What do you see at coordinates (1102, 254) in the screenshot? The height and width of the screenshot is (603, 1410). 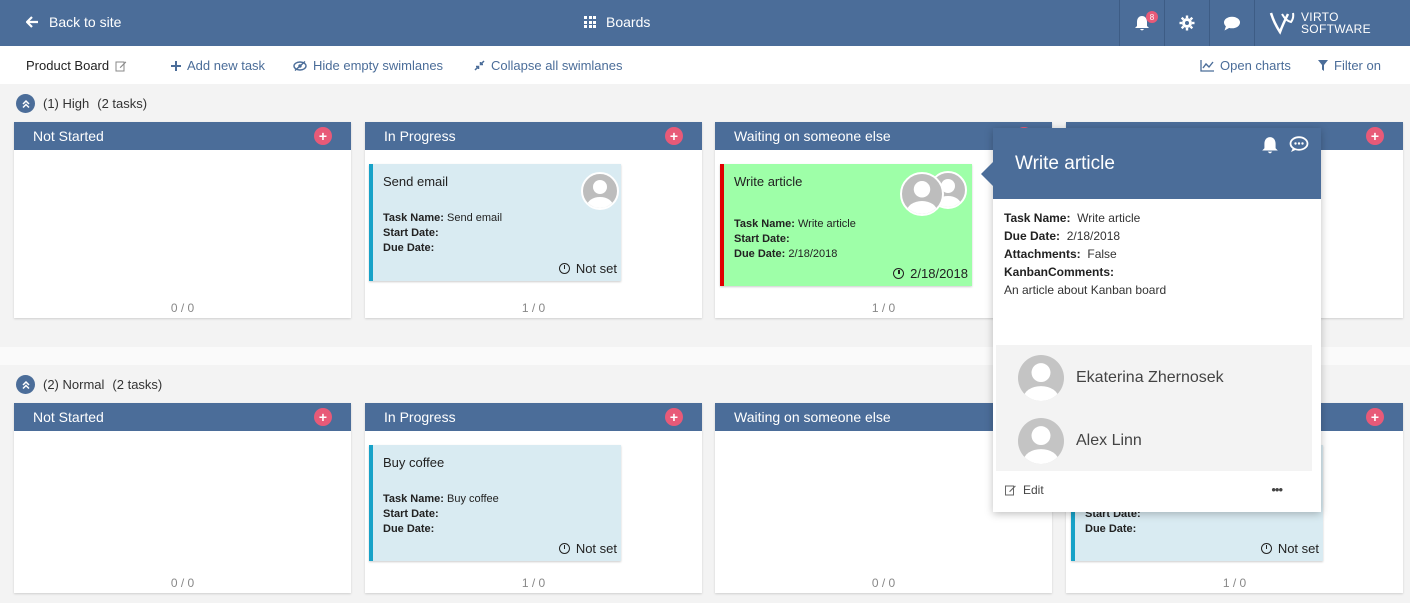 I see `attachments-value: False` at bounding box center [1102, 254].